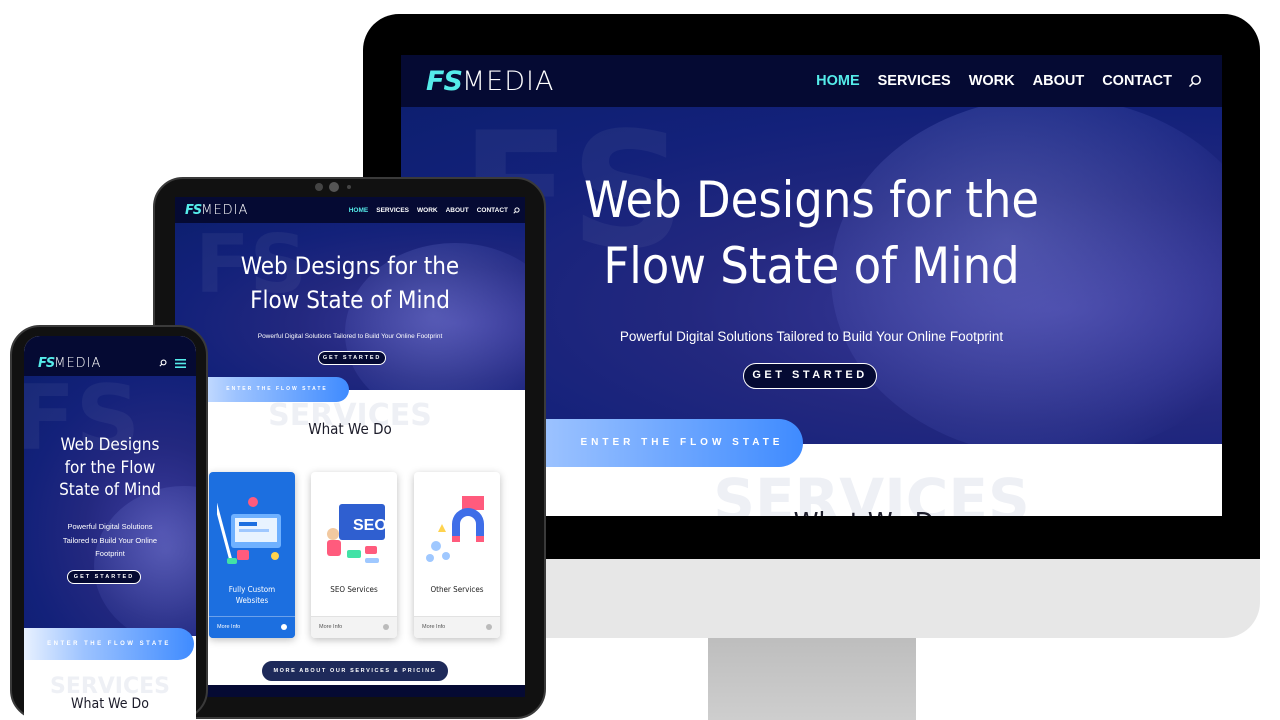  What do you see at coordinates (354, 589) in the screenshot?
I see `card-title: SEO Services` at bounding box center [354, 589].